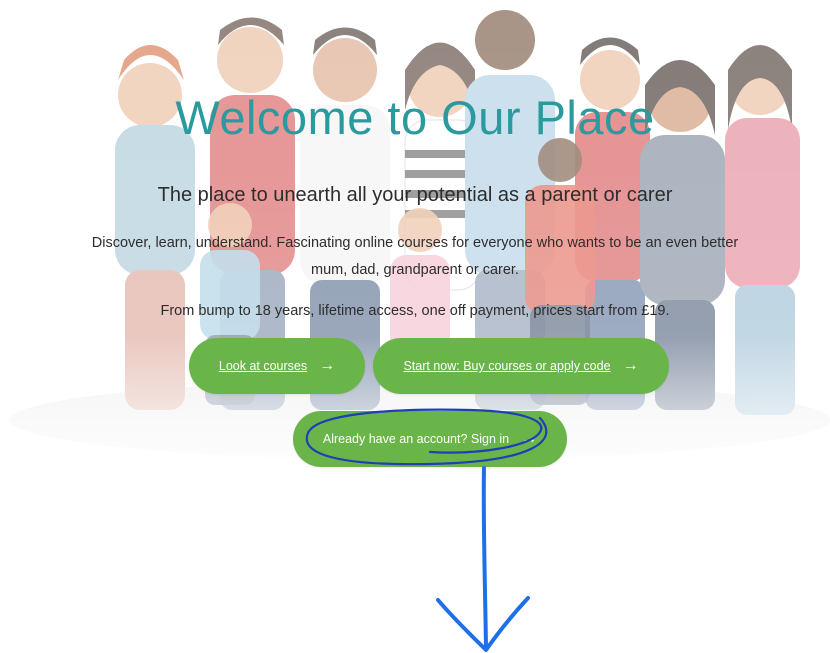  Describe the element at coordinates (415, 117) in the screenshot. I see `page-title: Welcome to Our Place` at that location.